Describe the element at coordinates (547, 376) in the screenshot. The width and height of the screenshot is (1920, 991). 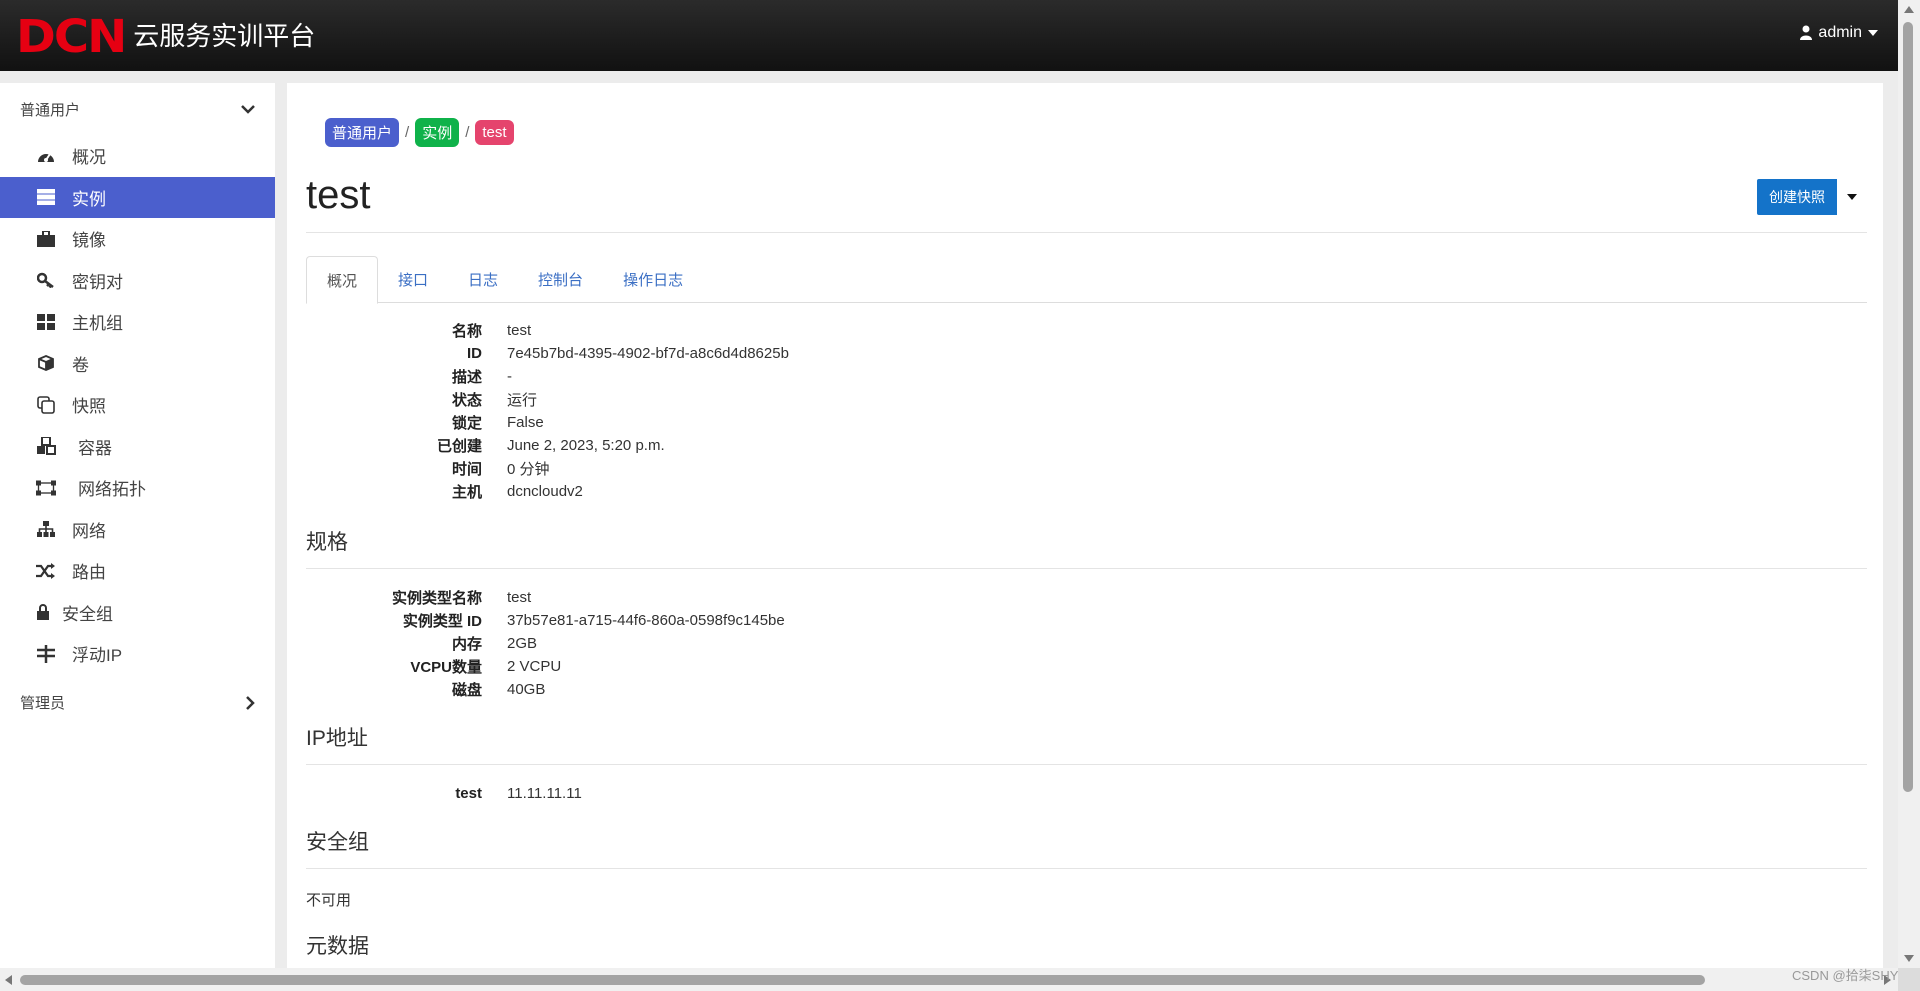
I see `detail-row: 描述 -` at that location.